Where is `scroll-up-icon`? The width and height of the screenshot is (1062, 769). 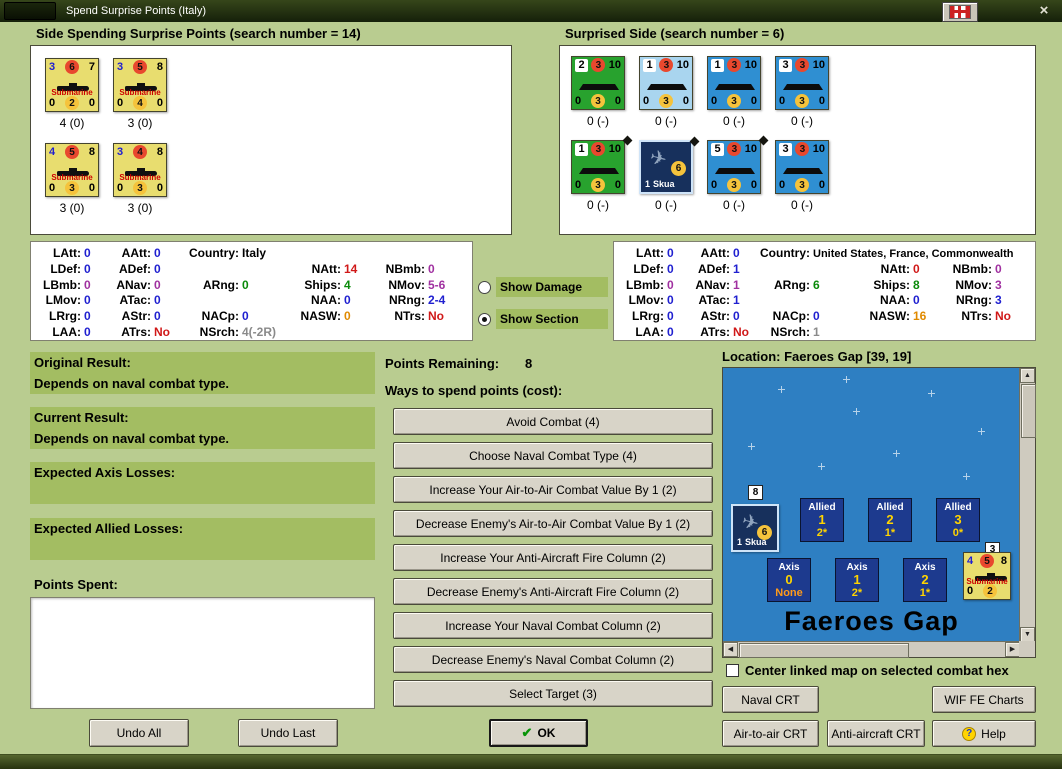
scroll-up-icon is located at coordinates (1027, 375).